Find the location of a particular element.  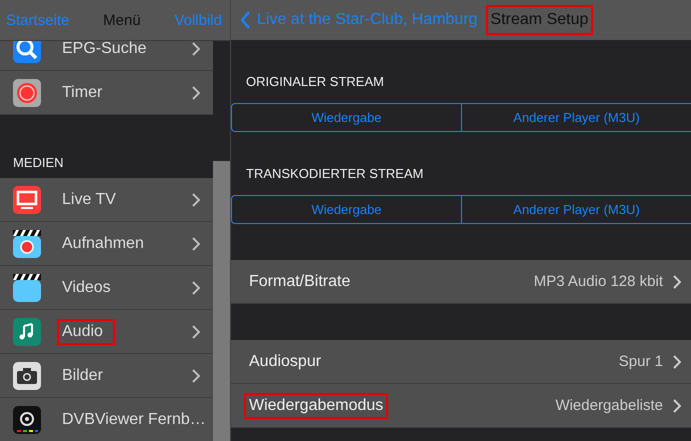

section-header: MEDIEN is located at coordinates (38, 163).